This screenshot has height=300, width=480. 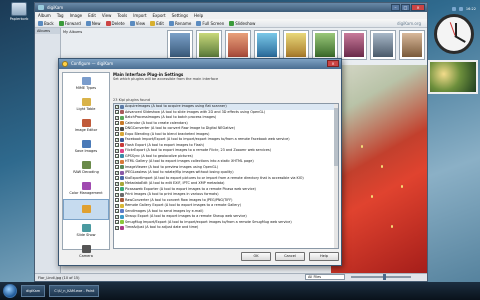 I want to click on plugin-list-scrollbar, so click(x=336, y=176).